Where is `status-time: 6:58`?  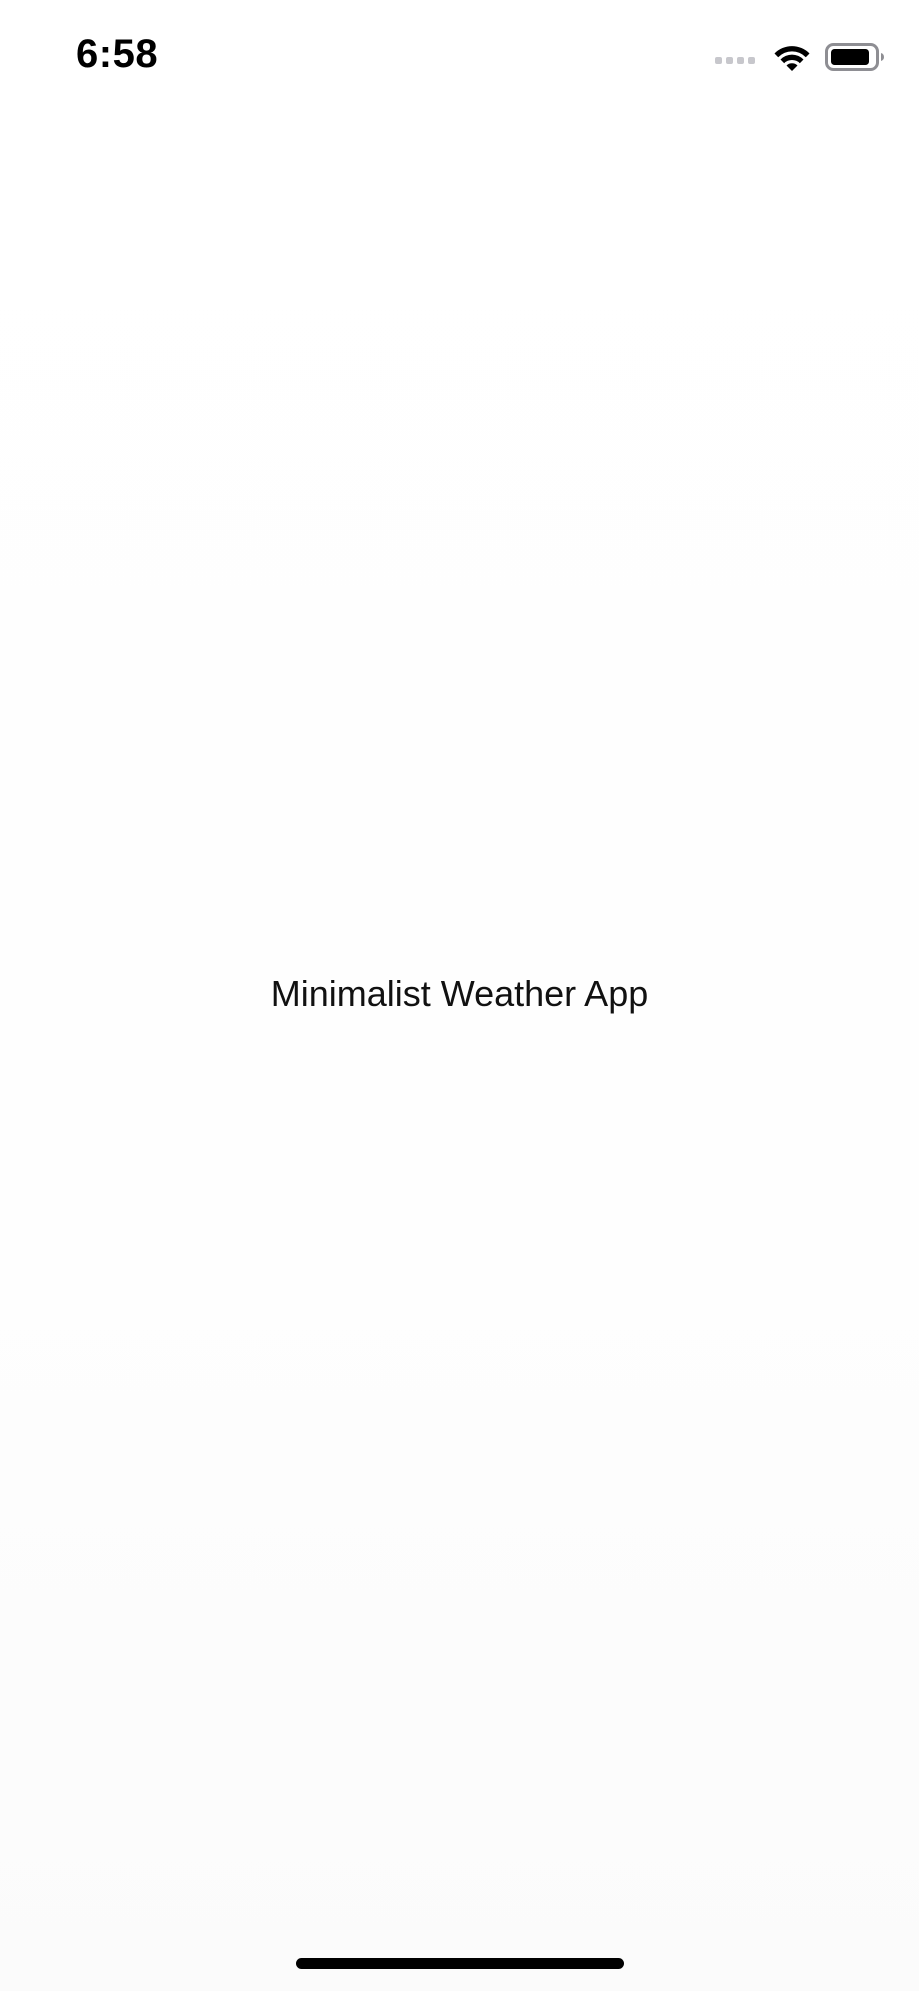
status-time: 6:58 is located at coordinates (117, 54).